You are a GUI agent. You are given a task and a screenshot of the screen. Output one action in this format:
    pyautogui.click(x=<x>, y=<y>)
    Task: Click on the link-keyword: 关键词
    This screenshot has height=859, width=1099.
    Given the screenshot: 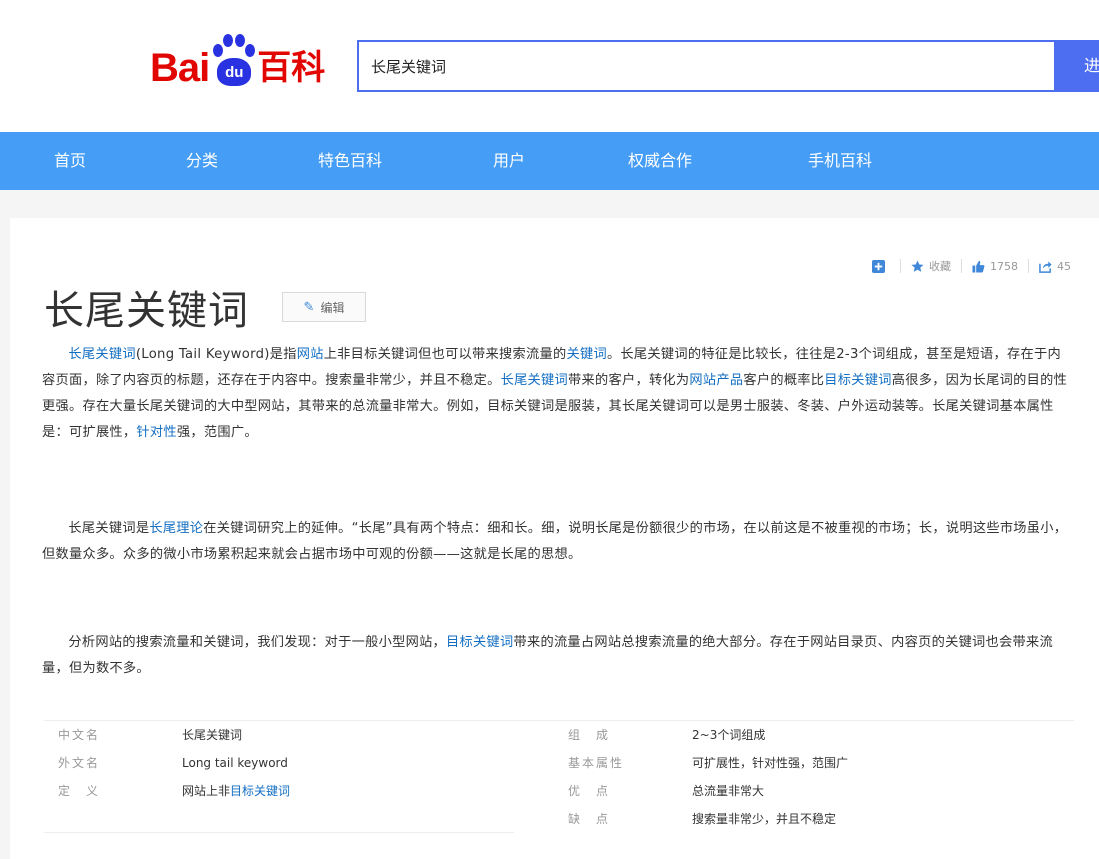 What is the action you would take?
    pyautogui.click(x=586, y=354)
    